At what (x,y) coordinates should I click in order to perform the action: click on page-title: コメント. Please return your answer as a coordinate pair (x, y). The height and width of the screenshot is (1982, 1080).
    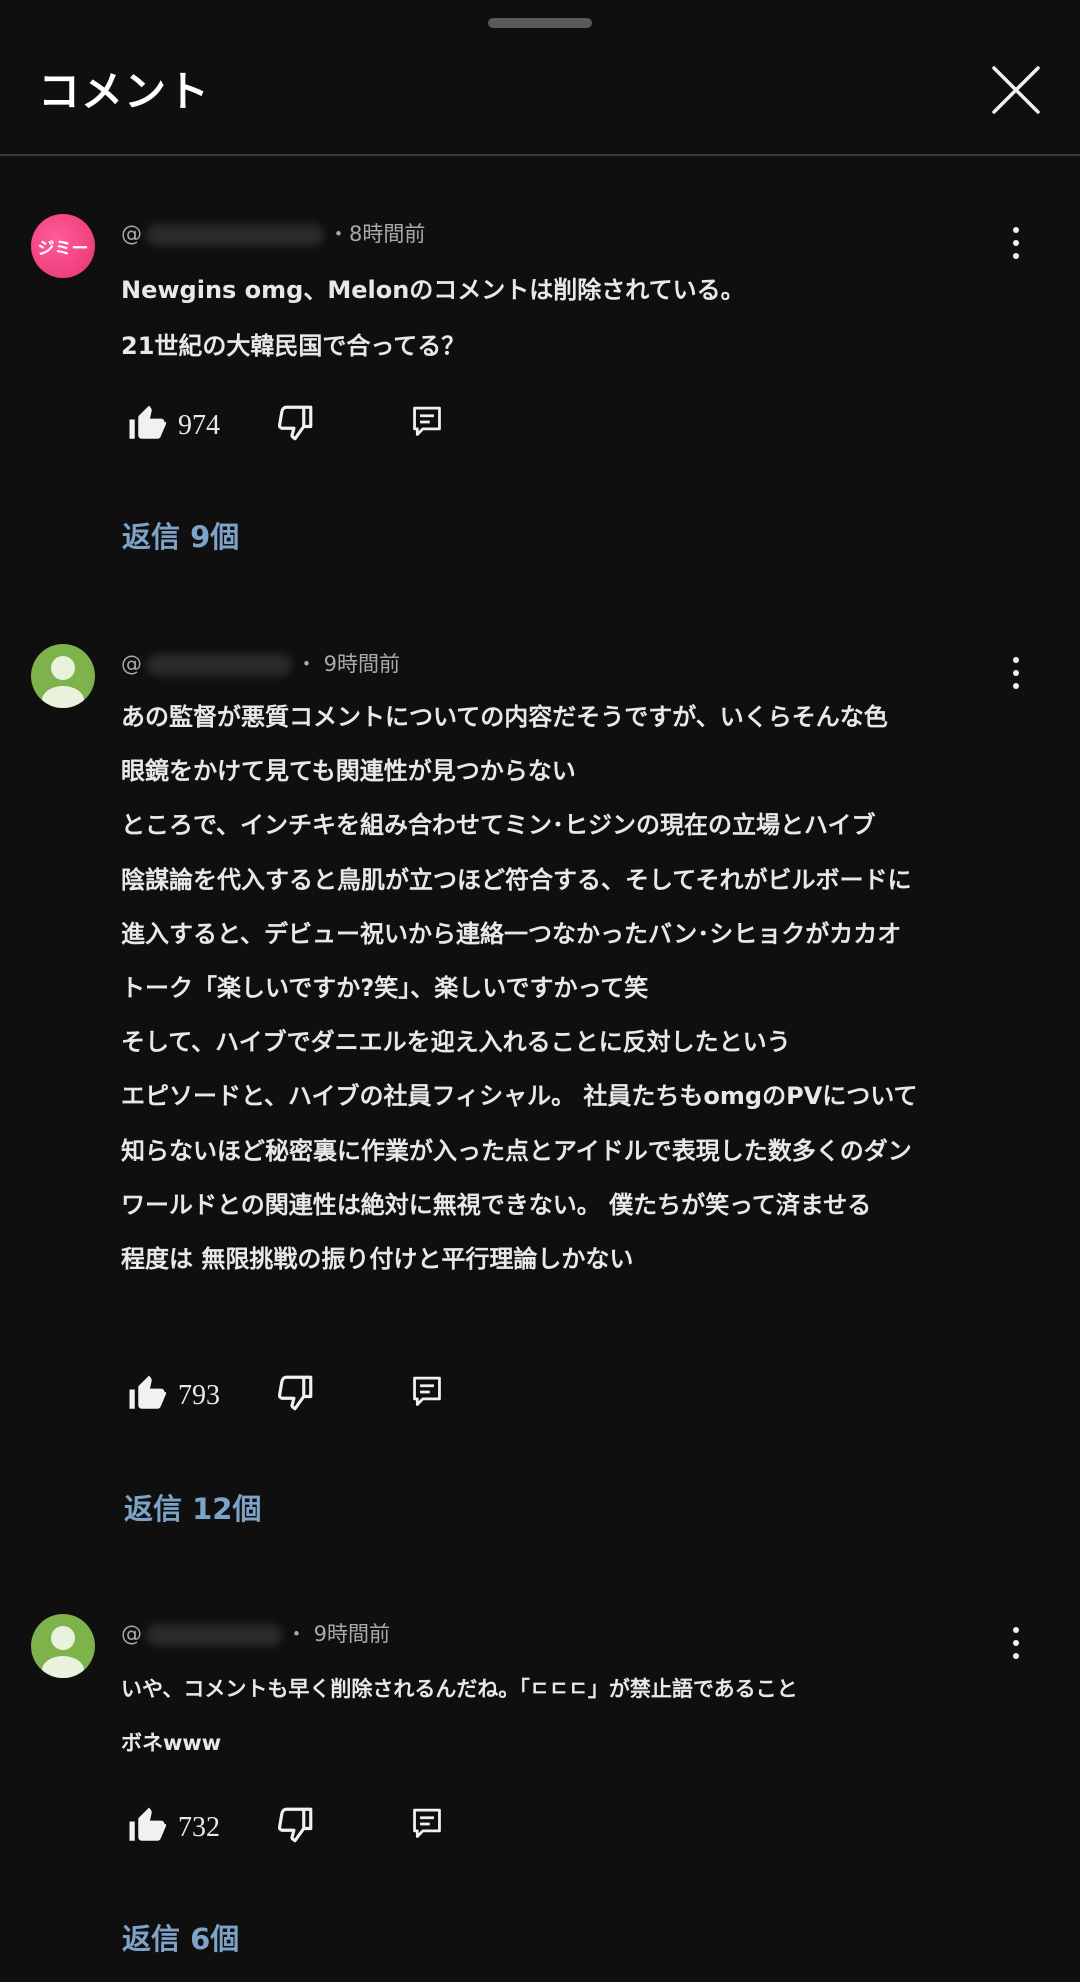
    Looking at the image, I should click on (124, 91).